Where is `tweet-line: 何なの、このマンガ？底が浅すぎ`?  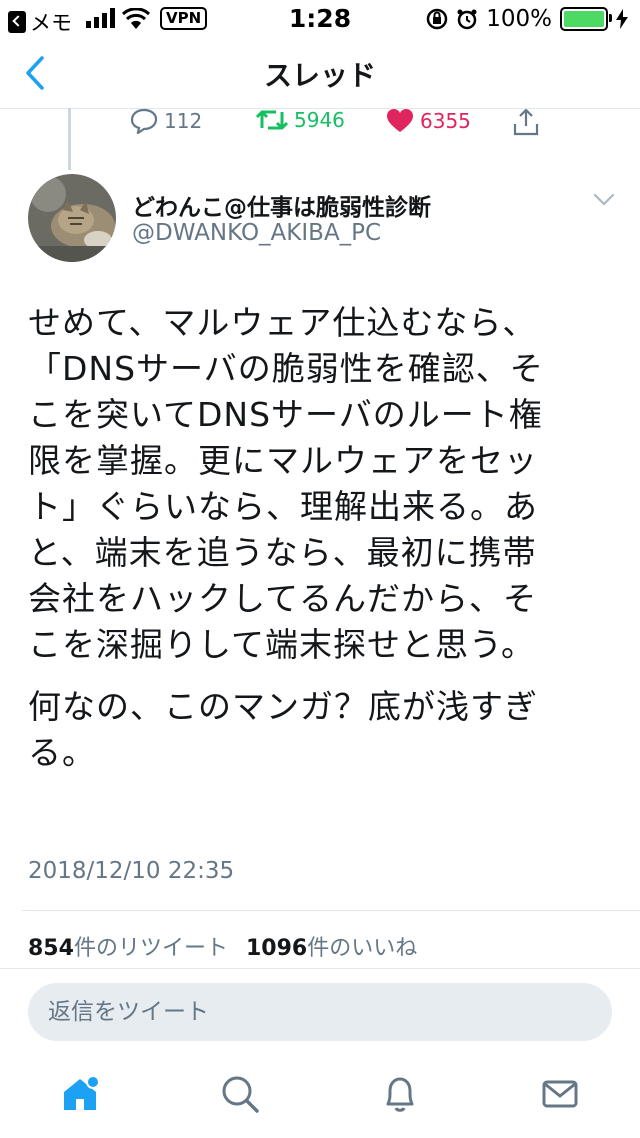
tweet-line: 何なの、このマンガ？底が浅すぎ is located at coordinates (283, 706).